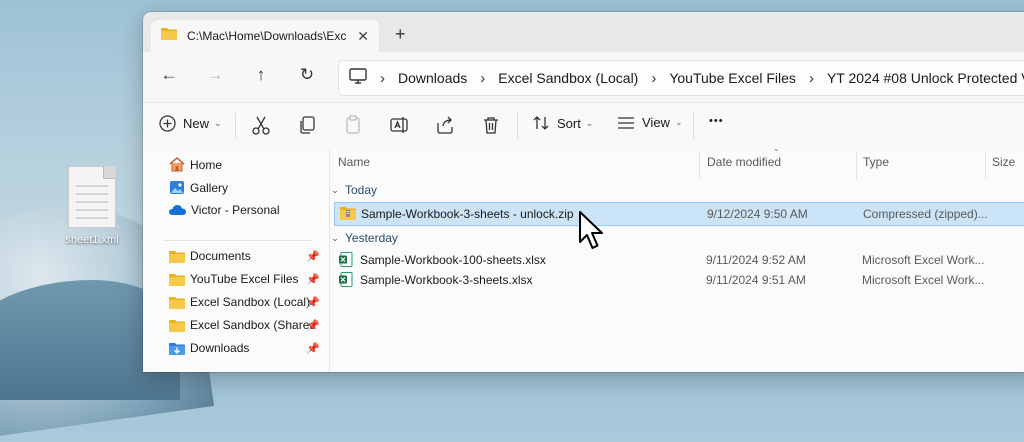 The image size is (1024, 442). I want to click on tab-close-icon: ✕, so click(363, 36).